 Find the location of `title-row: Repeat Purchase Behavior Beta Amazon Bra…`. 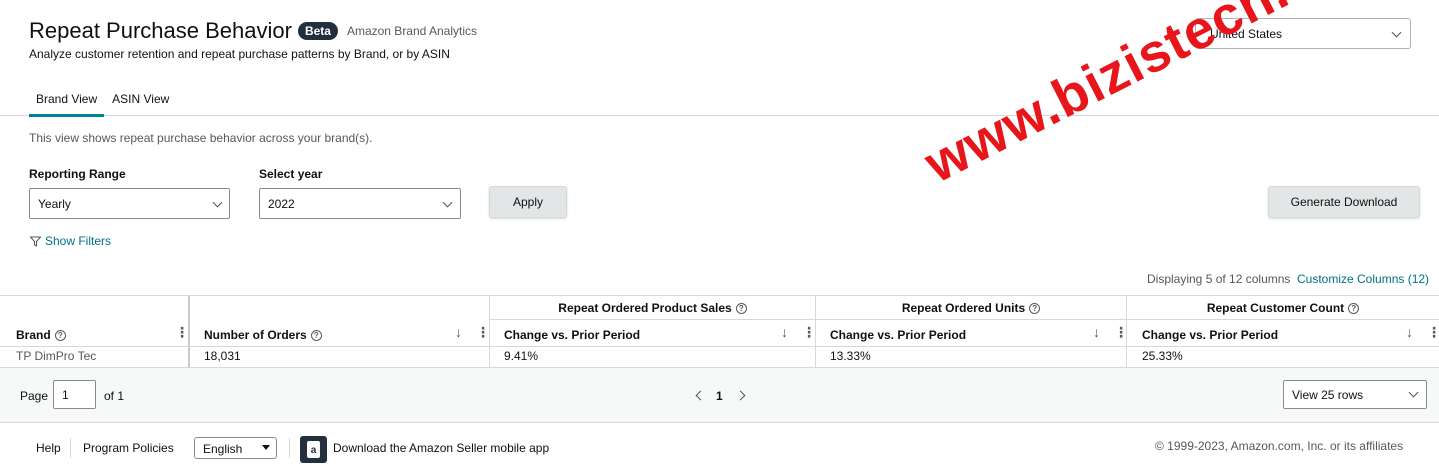

title-row: Repeat Purchase Behavior Beta Amazon Bra… is located at coordinates (253, 31).